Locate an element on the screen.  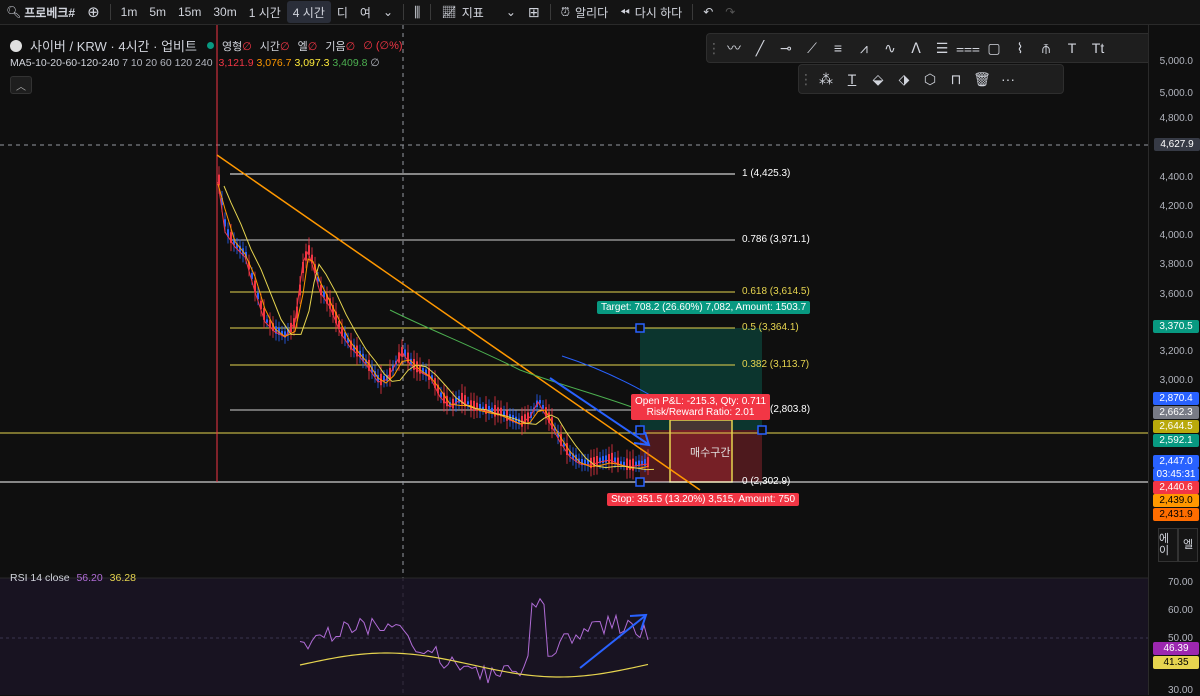
price-tag: 2,447.0 is located at coordinates (1176, 461).